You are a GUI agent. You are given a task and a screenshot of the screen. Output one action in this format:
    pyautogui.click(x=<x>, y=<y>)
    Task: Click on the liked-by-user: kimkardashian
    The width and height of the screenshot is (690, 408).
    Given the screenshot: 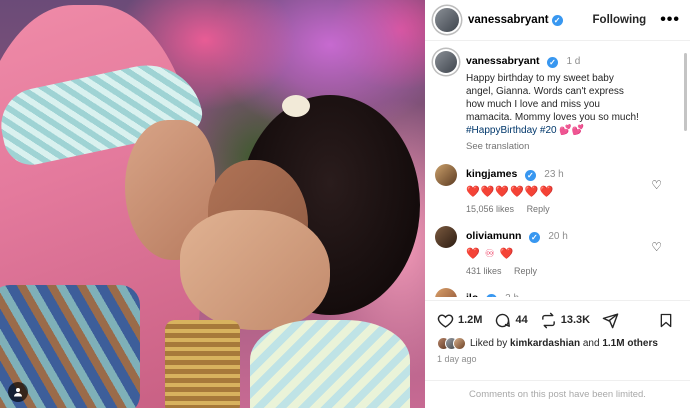 What is the action you would take?
    pyautogui.click(x=545, y=343)
    